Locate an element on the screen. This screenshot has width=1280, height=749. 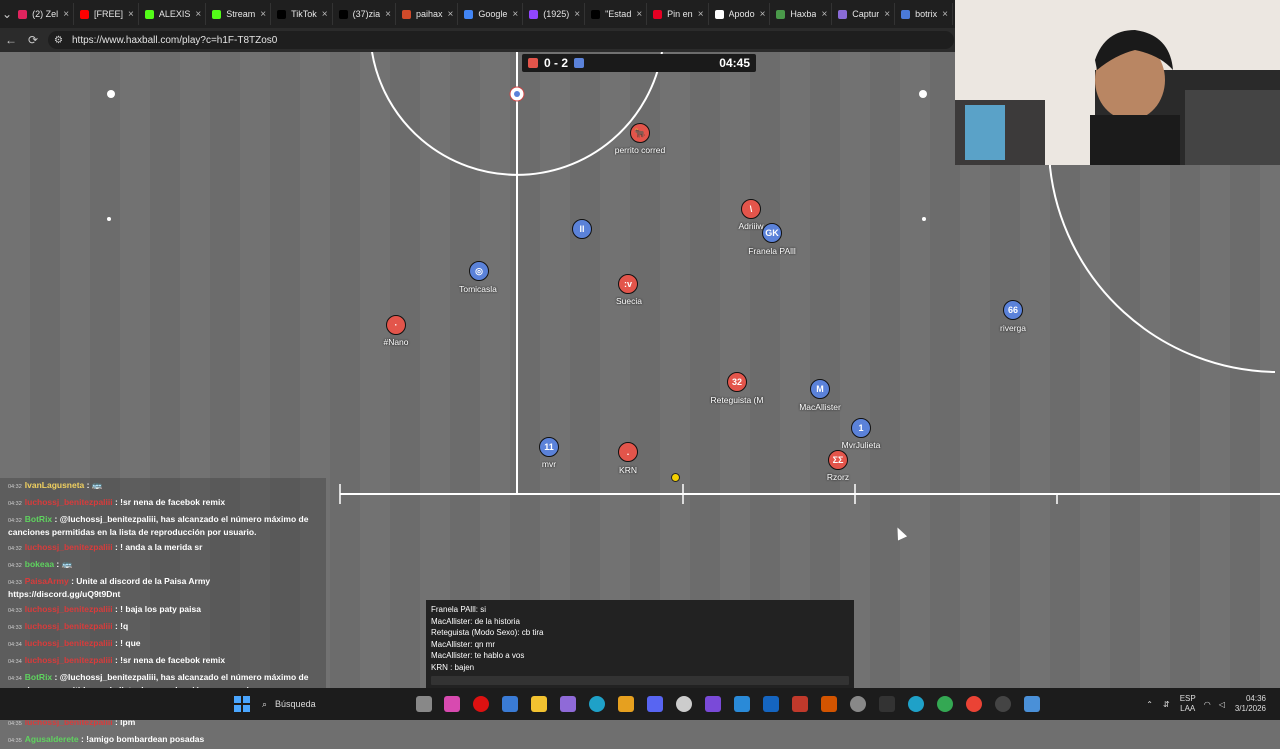
chat-username: PaisaArmy is located at coordinates (46, 581).